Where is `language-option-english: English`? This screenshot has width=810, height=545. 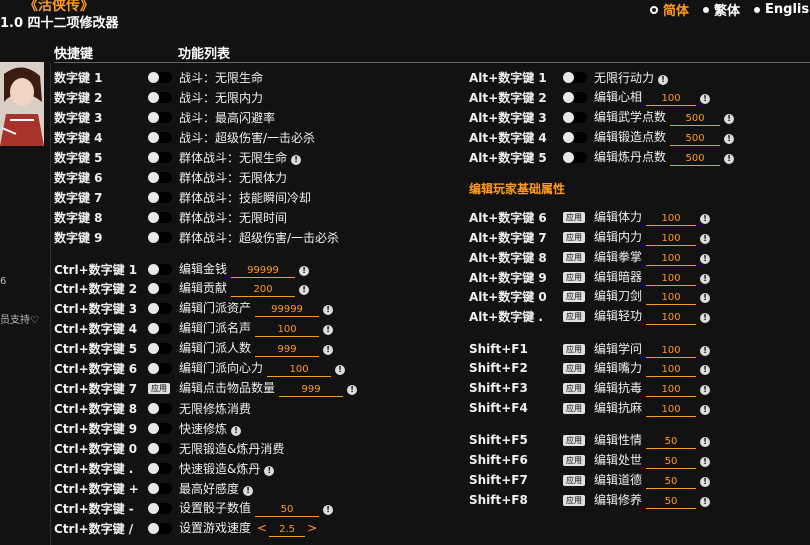 language-option-english: English is located at coordinates (782, 9).